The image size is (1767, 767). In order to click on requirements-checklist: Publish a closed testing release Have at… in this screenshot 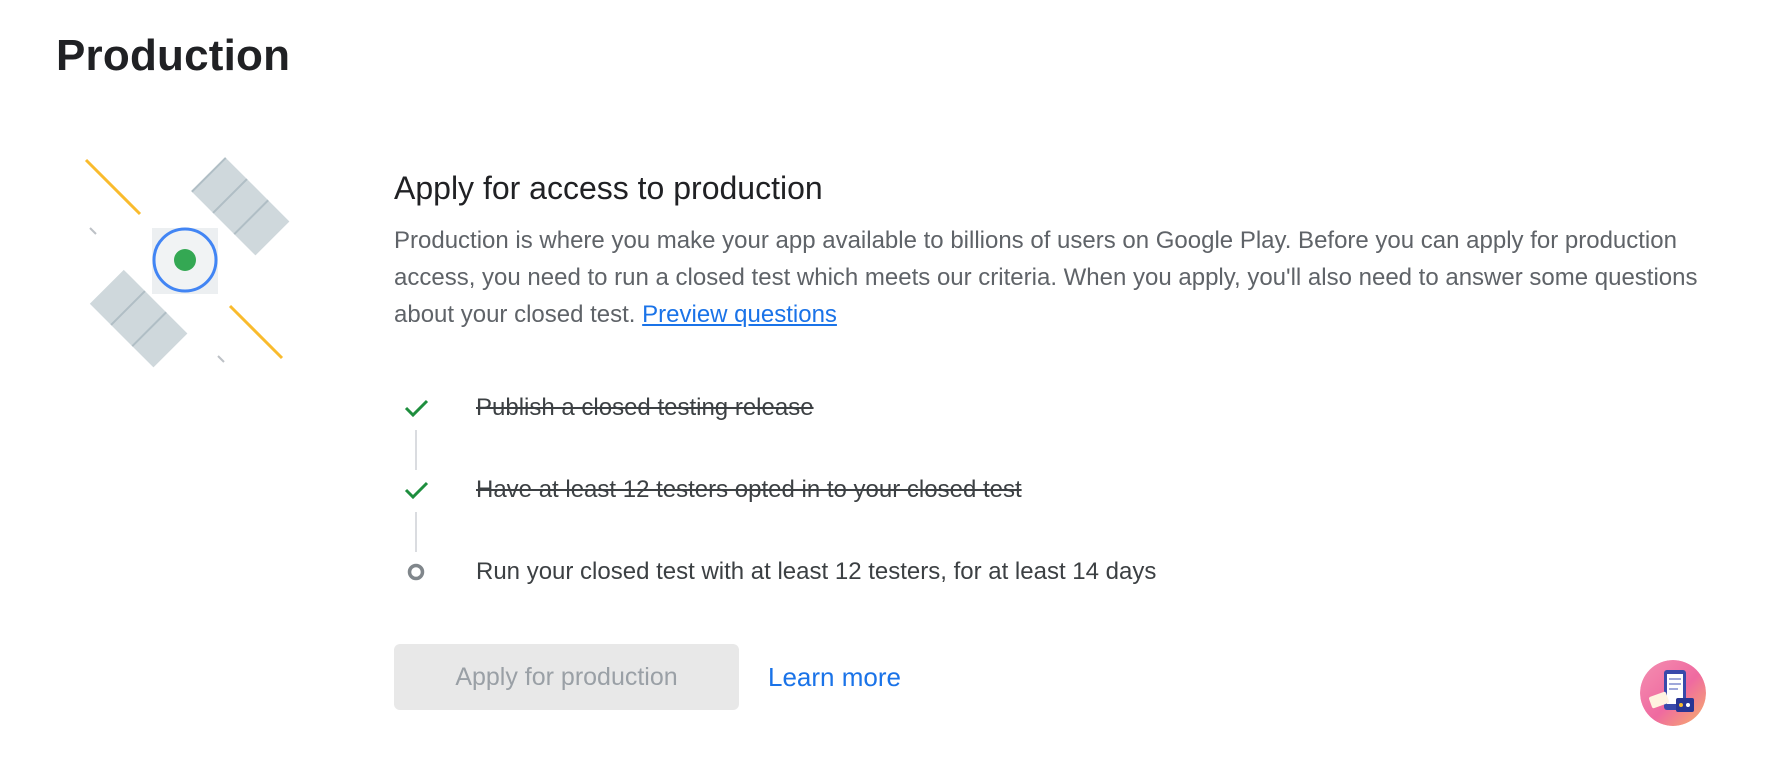, I will do `click(894, 488)`.